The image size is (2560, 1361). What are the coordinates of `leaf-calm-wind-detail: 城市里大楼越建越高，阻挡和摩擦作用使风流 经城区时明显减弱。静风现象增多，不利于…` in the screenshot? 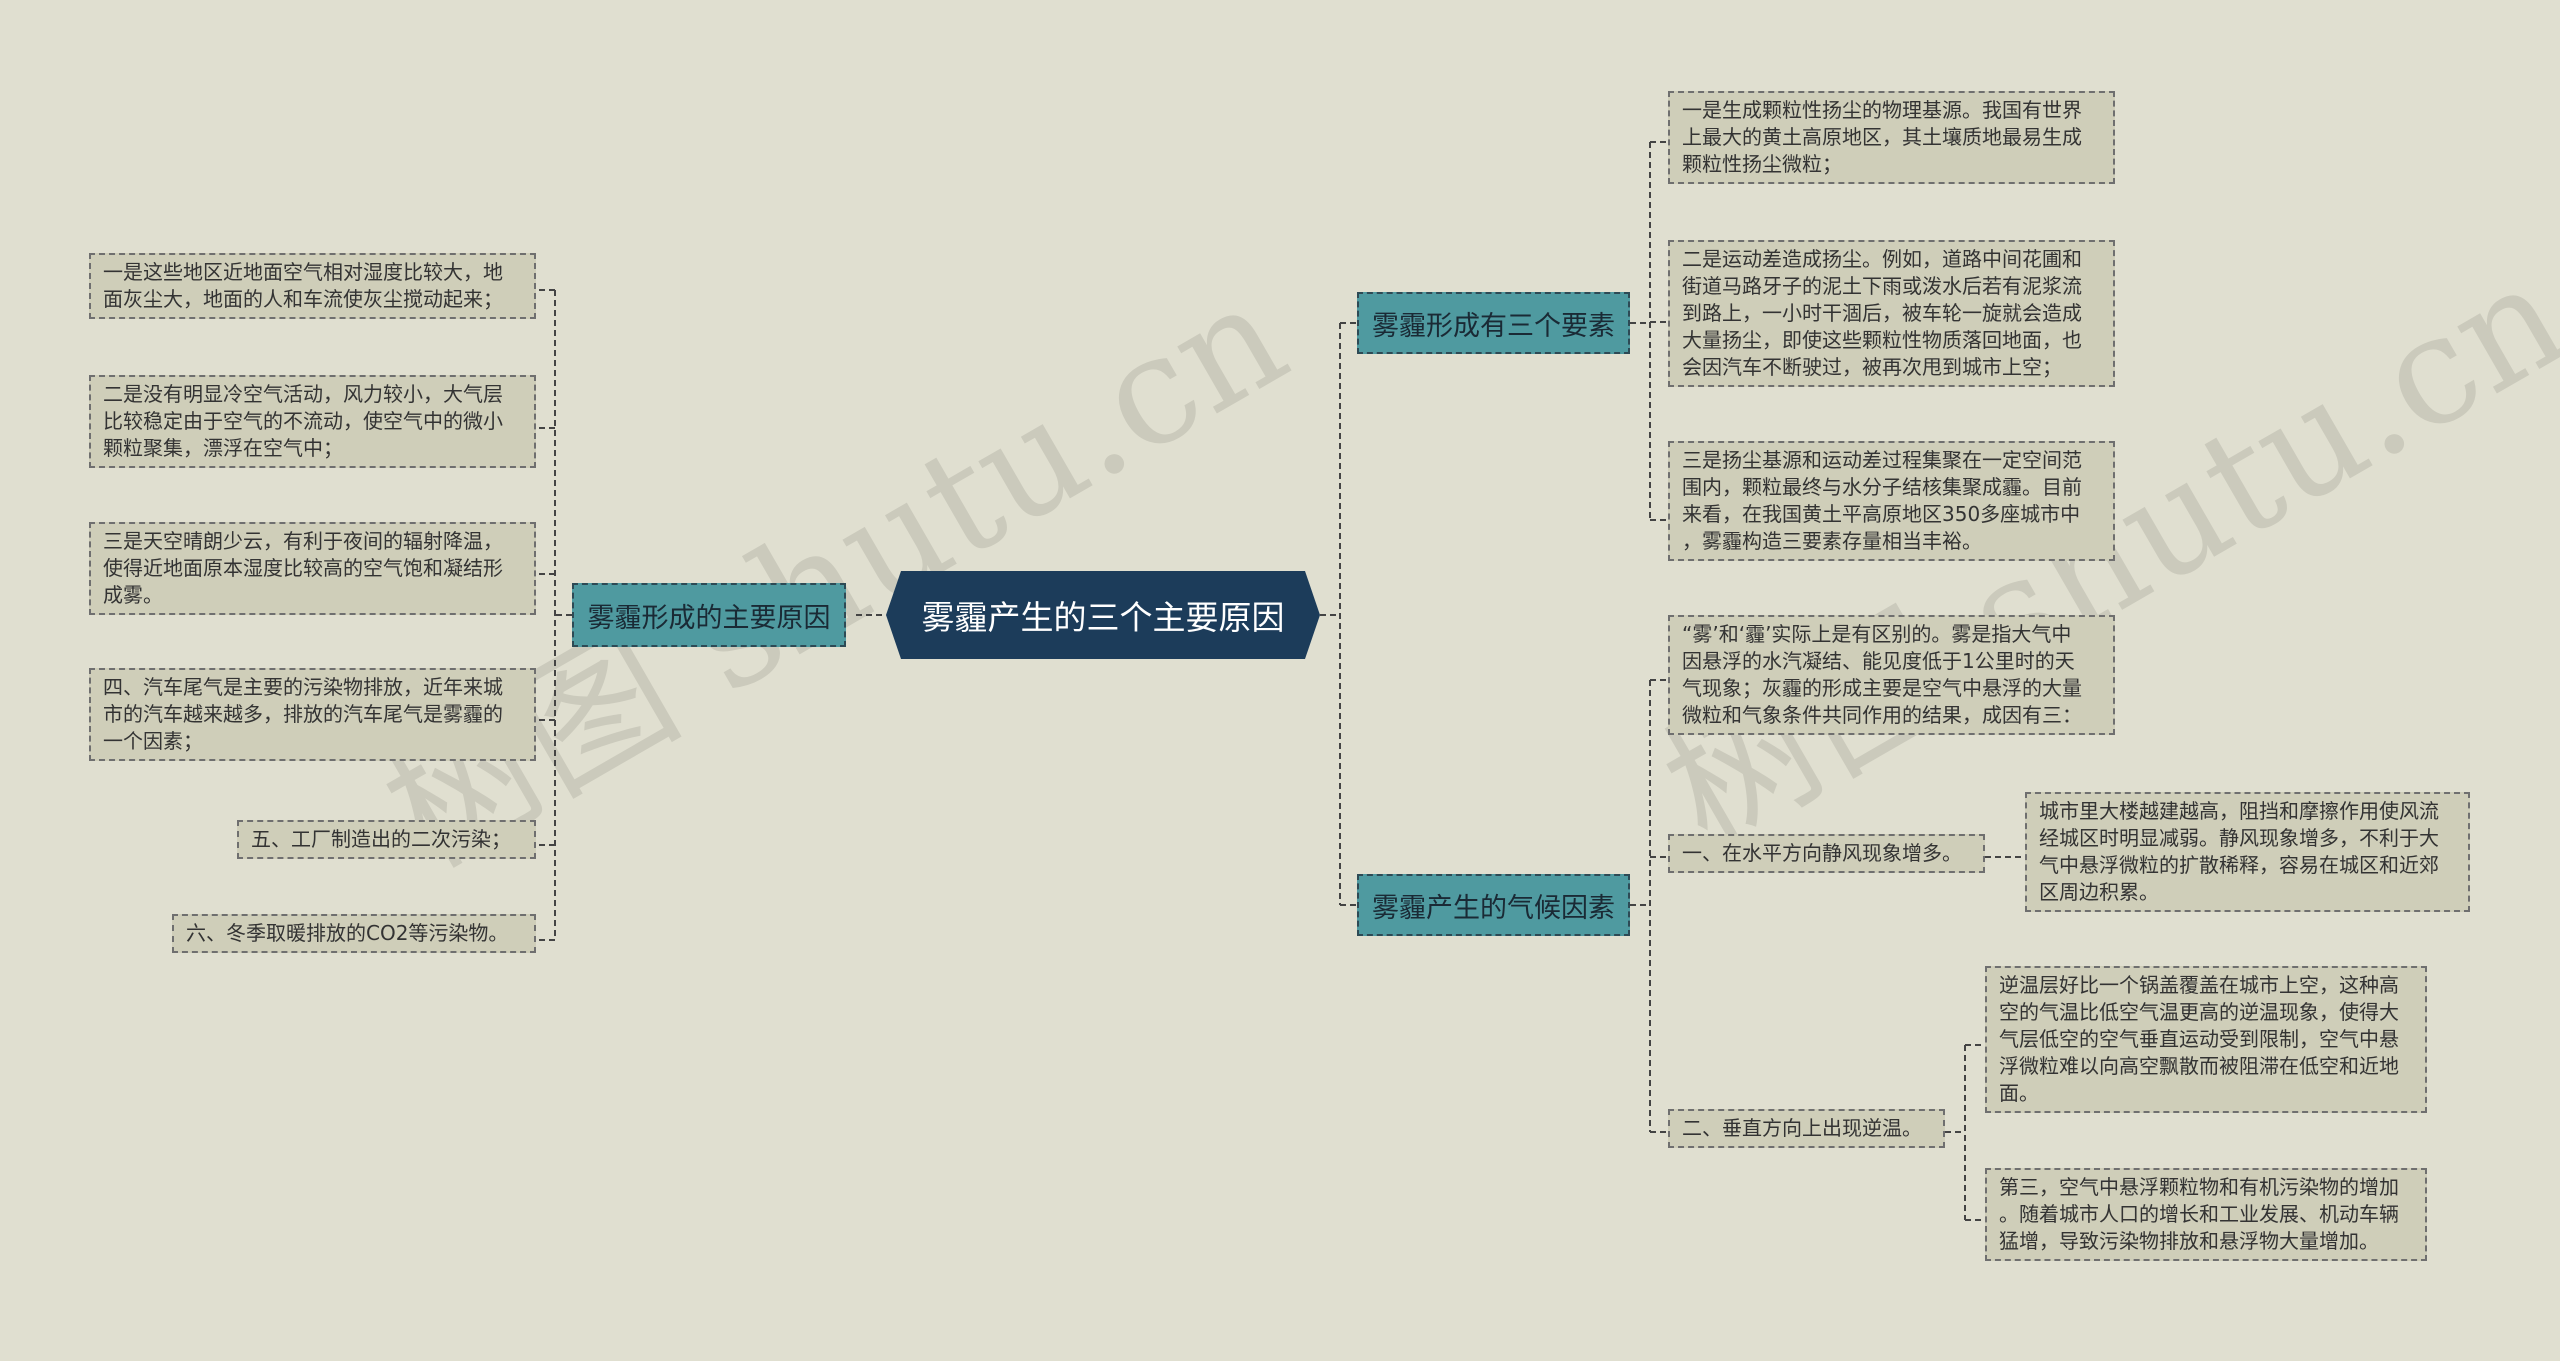 It's located at (2247, 852).